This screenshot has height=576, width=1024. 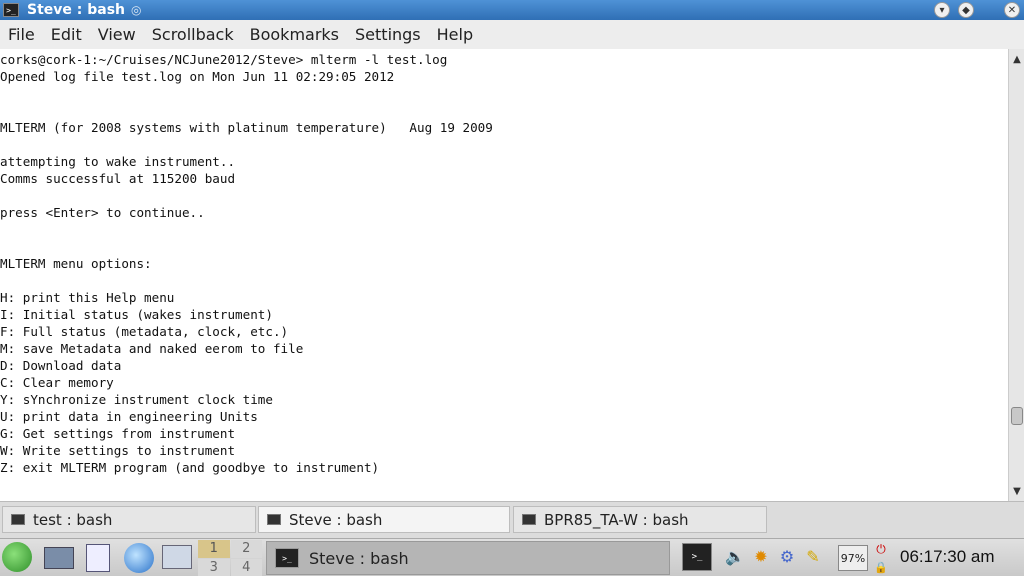 I want to click on volume-icon: 🔈, so click(x=735, y=556).